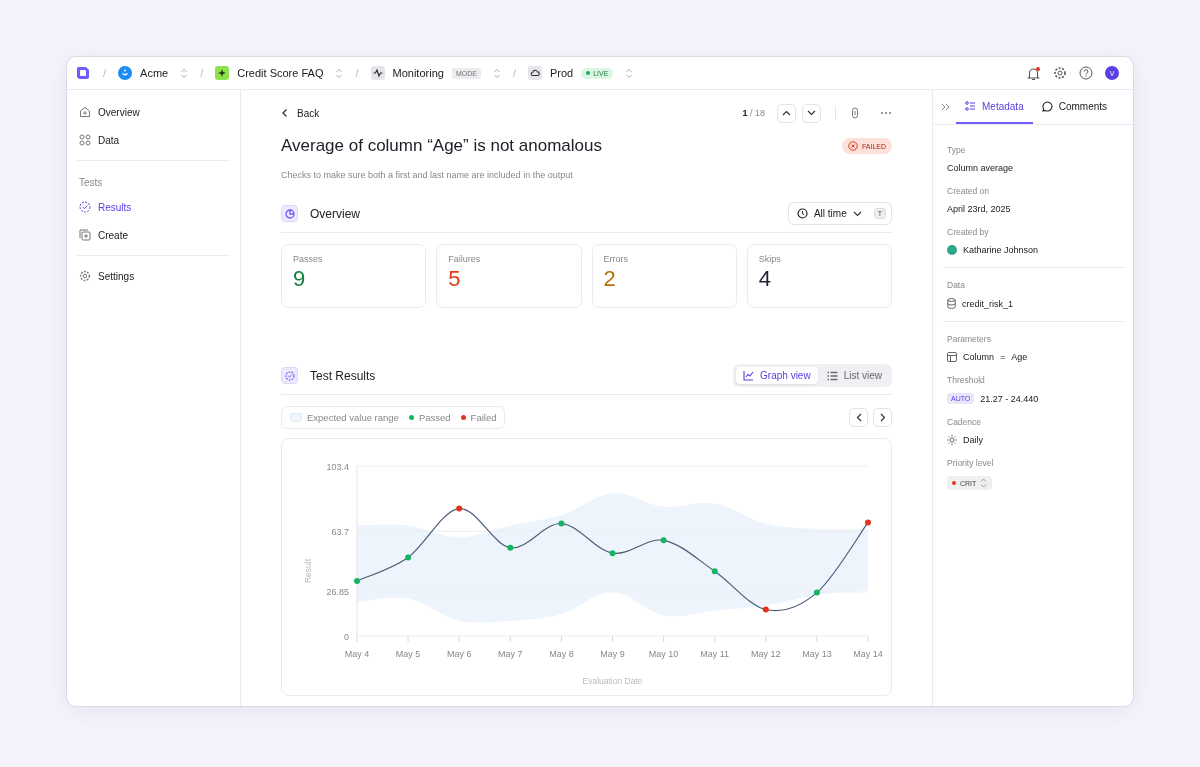 Image resolution: width=1200 pixels, height=767 pixels. Describe the element at coordinates (969, 191) in the screenshot. I see `field-label: Created on` at that location.